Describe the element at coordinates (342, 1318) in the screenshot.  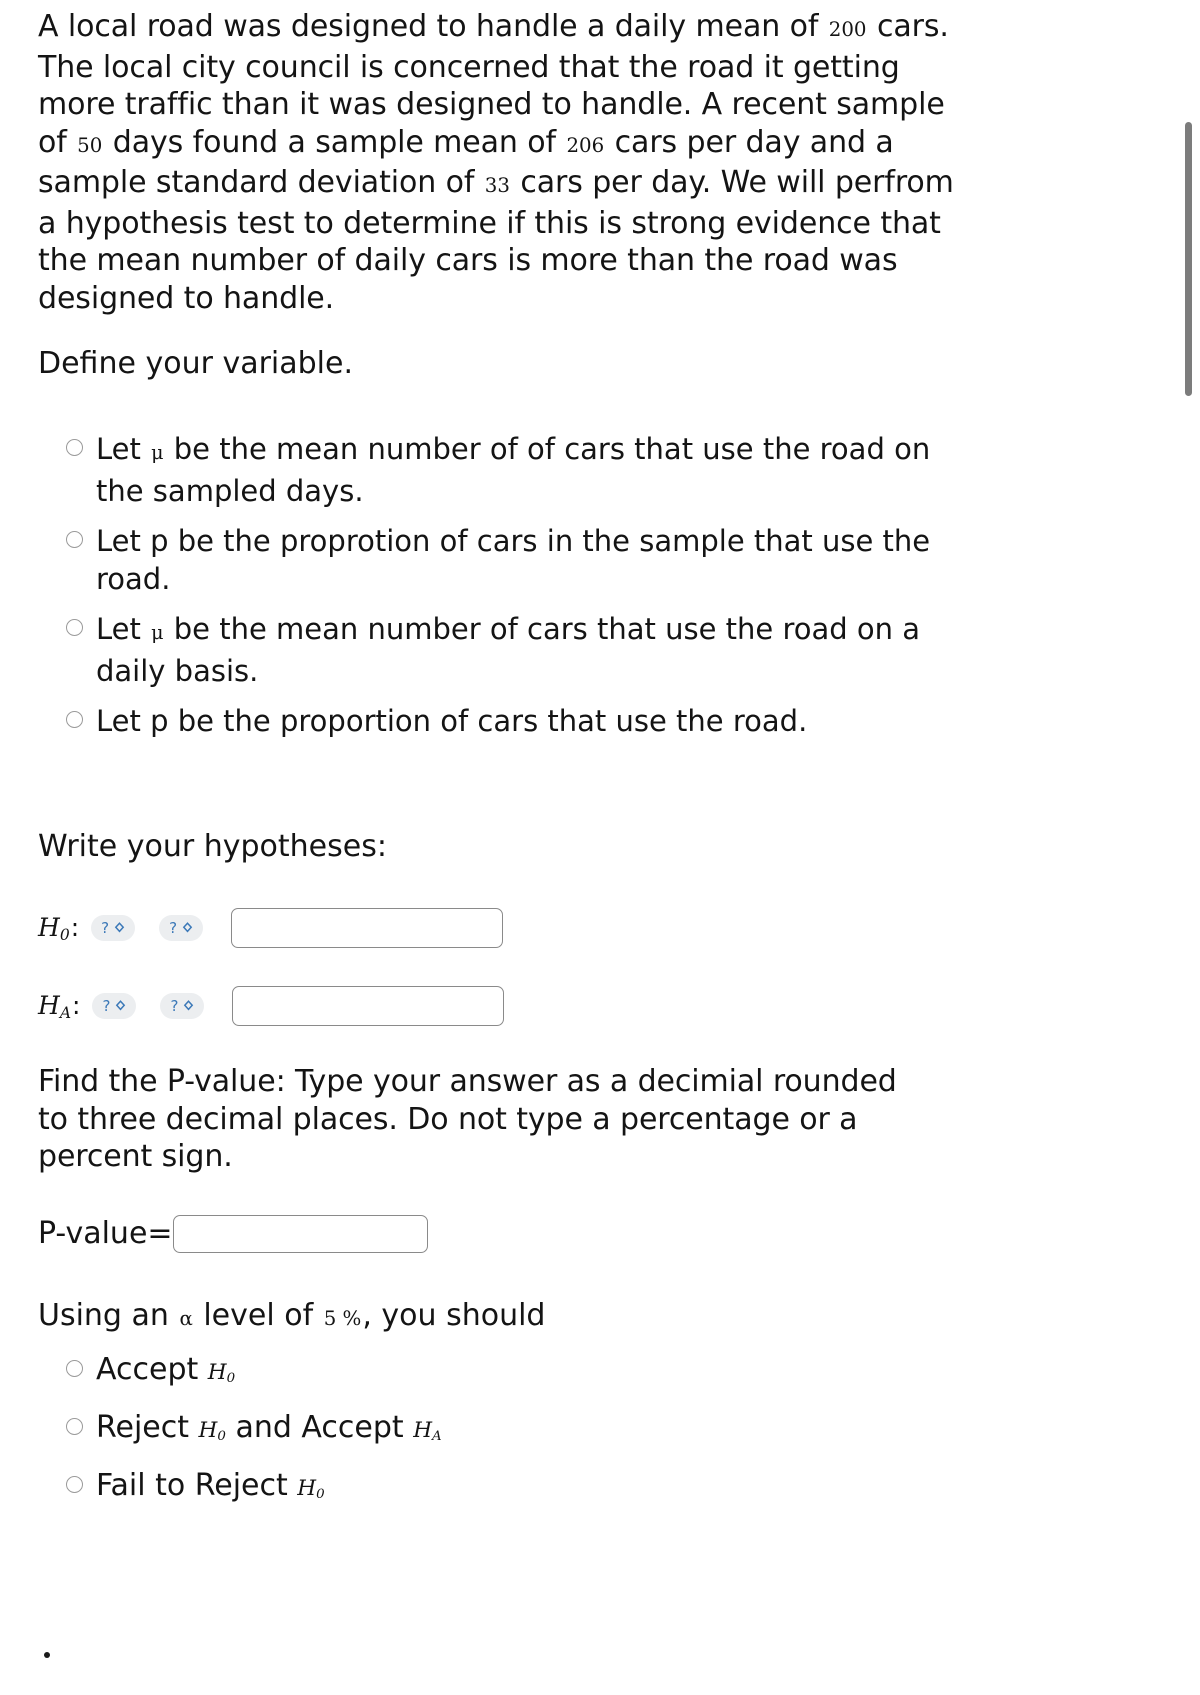
I see `math-value: 5 %` at that location.